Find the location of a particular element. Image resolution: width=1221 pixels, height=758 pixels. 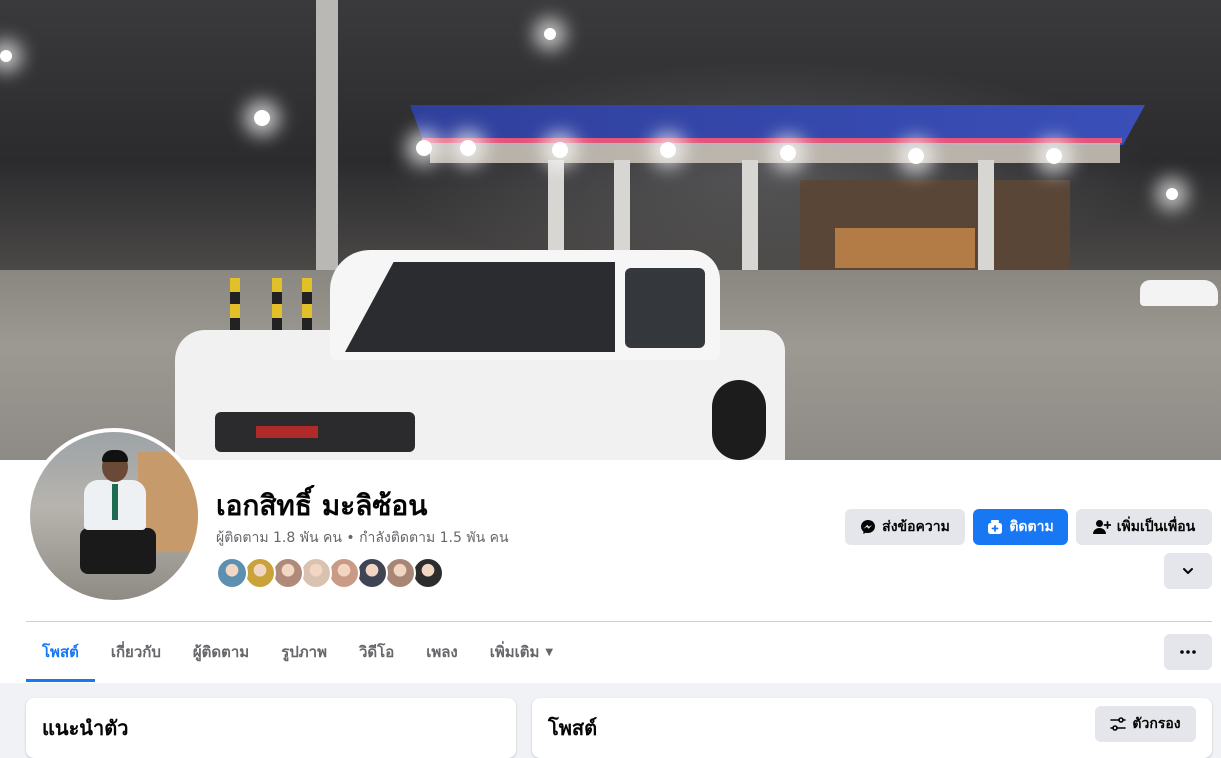

chevron-down-icon is located at coordinates (1188, 571).